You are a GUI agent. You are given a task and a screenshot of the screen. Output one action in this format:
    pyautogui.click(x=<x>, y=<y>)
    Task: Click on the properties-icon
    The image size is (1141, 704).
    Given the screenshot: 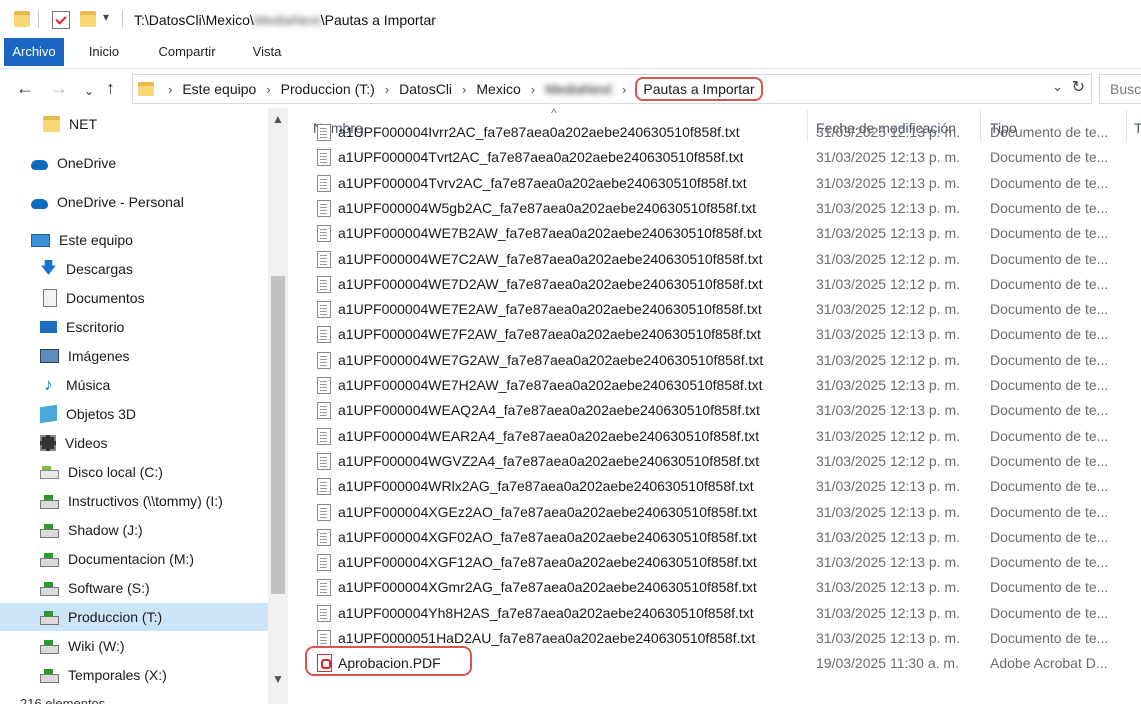 What is the action you would take?
    pyautogui.click(x=61, y=20)
    